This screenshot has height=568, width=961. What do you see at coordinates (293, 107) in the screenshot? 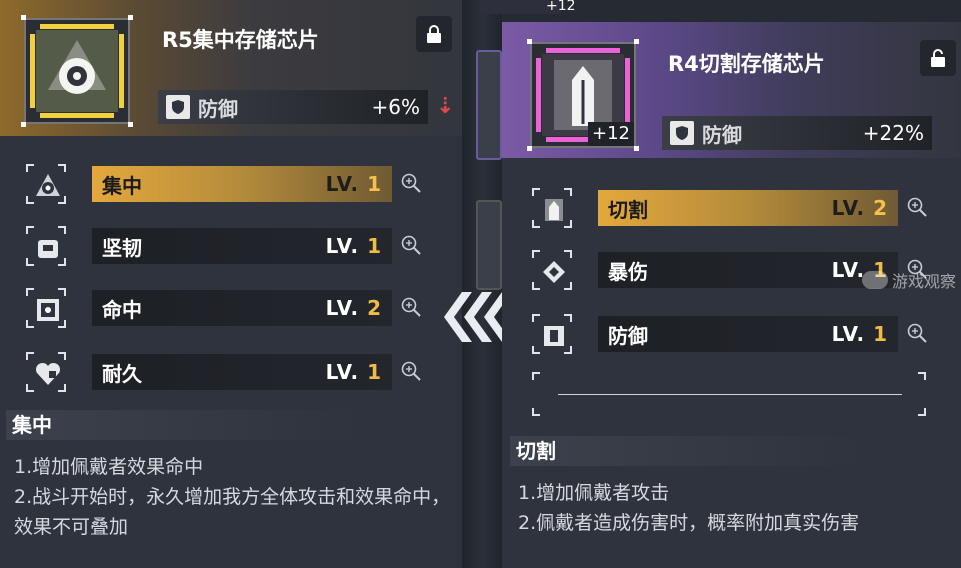
I see `main-stat-bar: 防御 +6%` at bounding box center [293, 107].